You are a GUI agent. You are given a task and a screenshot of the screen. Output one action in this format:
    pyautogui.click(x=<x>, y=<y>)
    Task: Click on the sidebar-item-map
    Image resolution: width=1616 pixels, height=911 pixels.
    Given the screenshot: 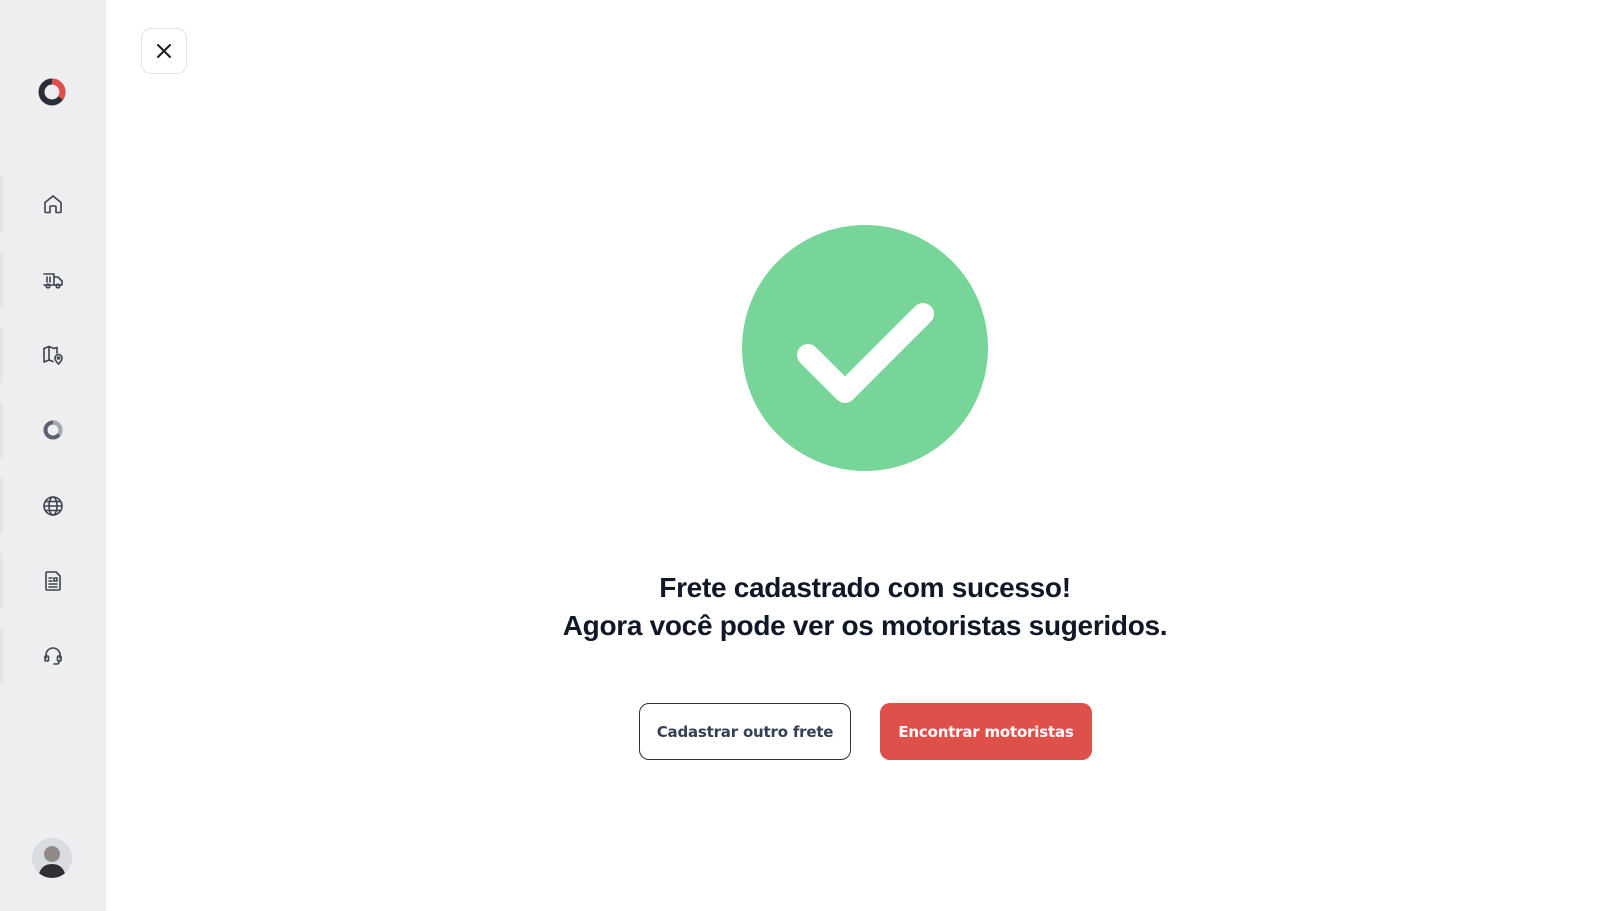 What is the action you would take?
    pyautogui.click(x=53, y=355)
    